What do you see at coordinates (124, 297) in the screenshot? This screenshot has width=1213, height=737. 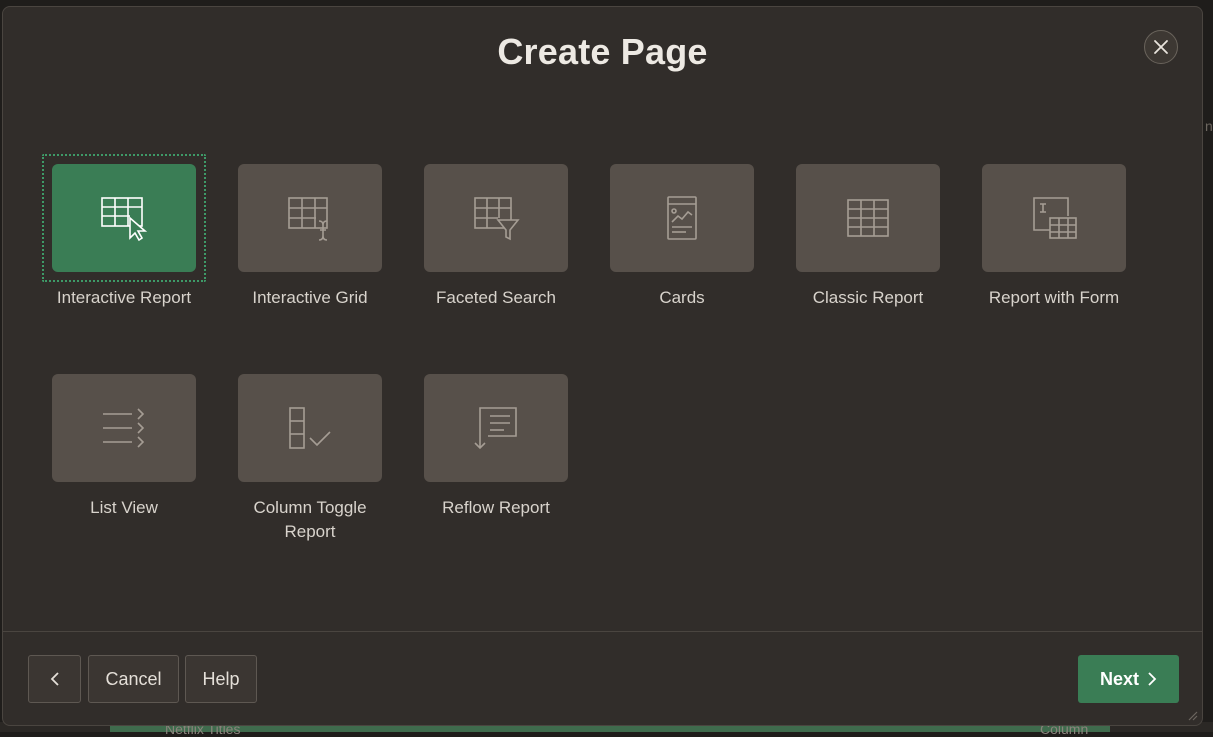 I see `tile-label: Interactive Report` at bounding box center [124, 297].